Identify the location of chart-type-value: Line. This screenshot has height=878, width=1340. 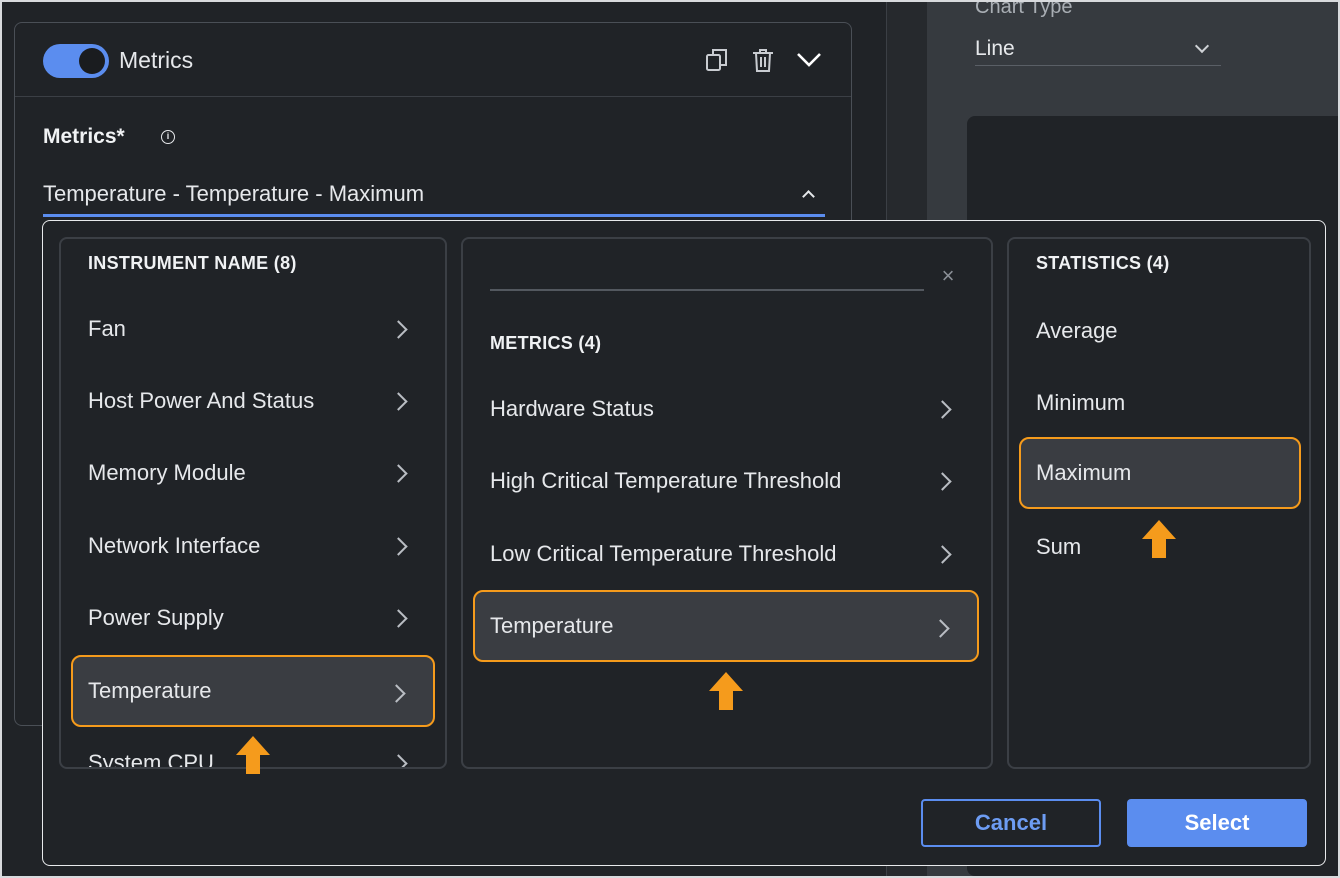
(995, 48).